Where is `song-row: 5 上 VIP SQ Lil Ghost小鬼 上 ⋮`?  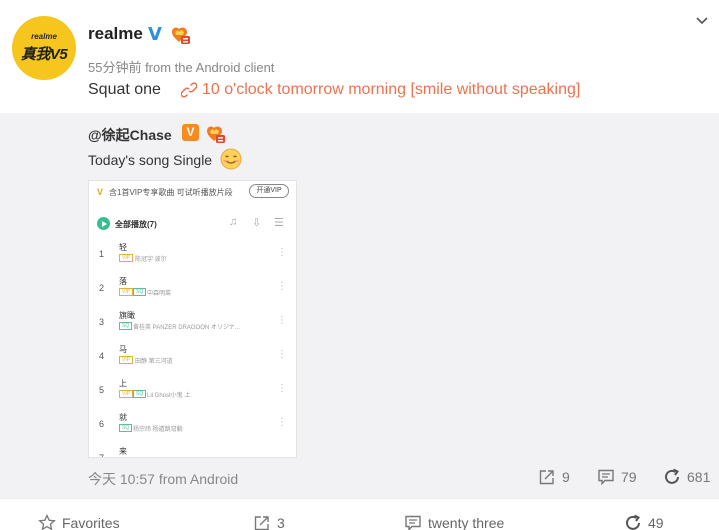 song-row: 5 上 VIP SQ Lil Ghost小鬼 上 ⋮ is located at coordinates (192, 392).